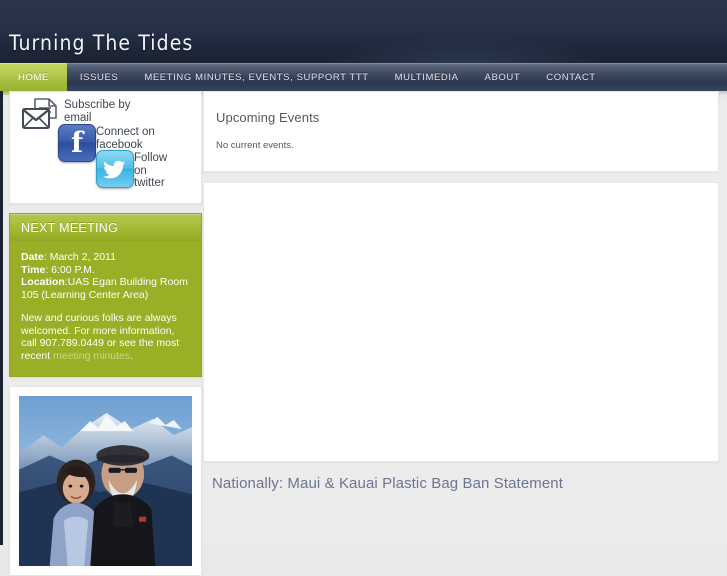 Image resolution: width=727 pixels, height=576 pixels. Describe the element at coordinates (151, 170) in the screenshot. I see `twitter-label: Follow on twitter` at that location.